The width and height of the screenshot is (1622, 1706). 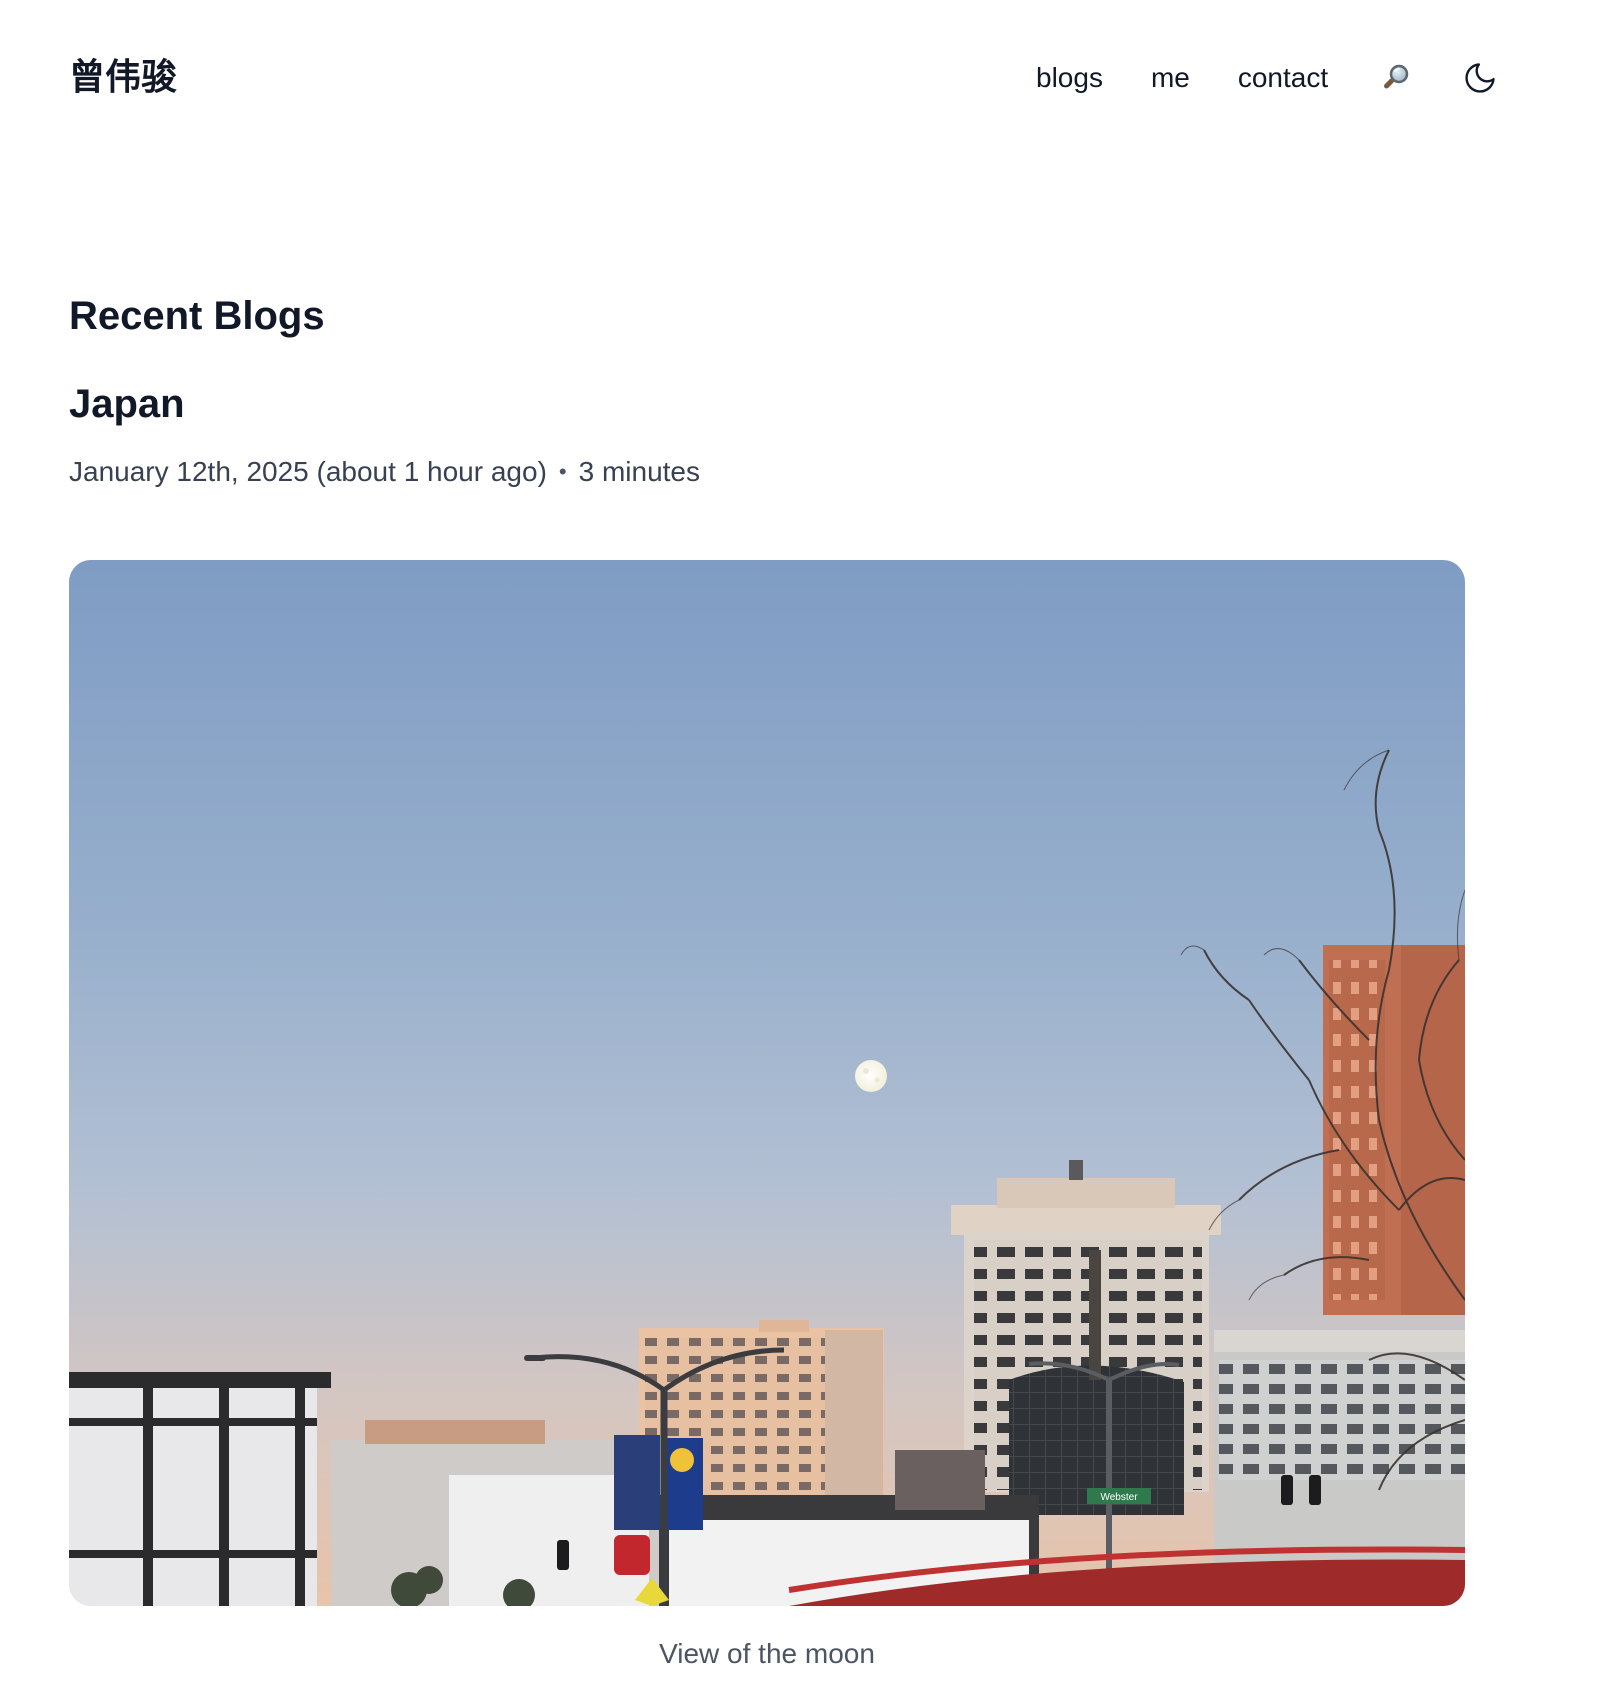 What do you see at coordinates (767, 1653) in the screenshot?
I see `image-caption: View of the moon` at bounding box center [767, 1653].